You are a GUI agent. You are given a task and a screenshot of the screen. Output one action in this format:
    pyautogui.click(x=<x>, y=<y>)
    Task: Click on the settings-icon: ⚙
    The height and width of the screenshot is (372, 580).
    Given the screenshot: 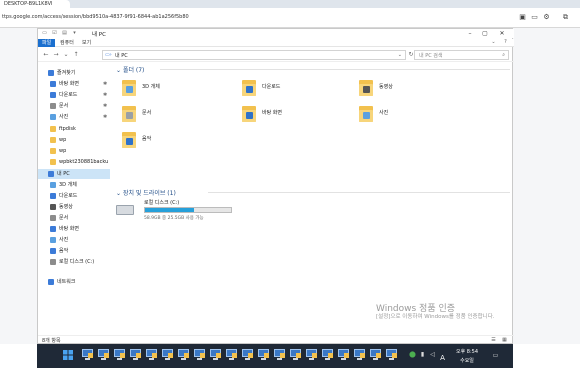 What is the action you would take?
    pyautogui.click(x=546, y=17)
    